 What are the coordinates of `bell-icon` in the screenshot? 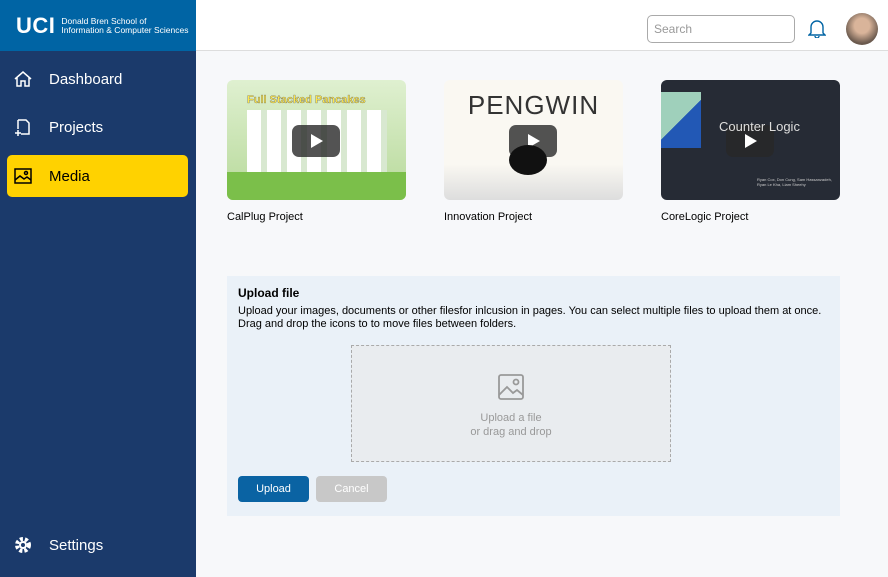 It's located at (817, 28).